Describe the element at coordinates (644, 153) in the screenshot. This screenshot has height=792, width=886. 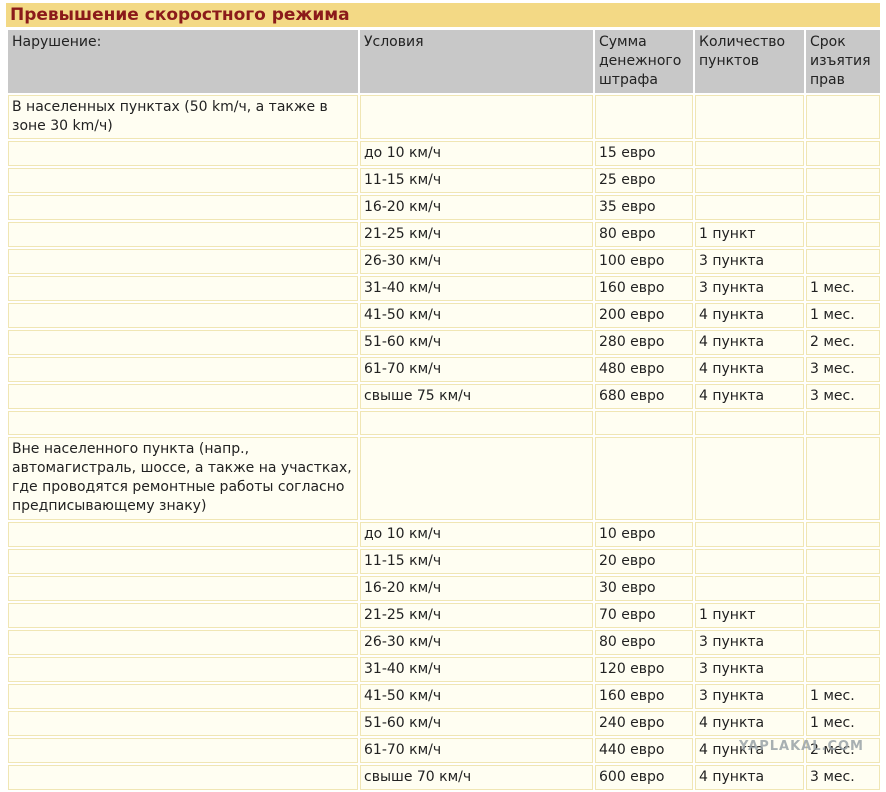
I see `fine-amount: 15 евро` at that location.